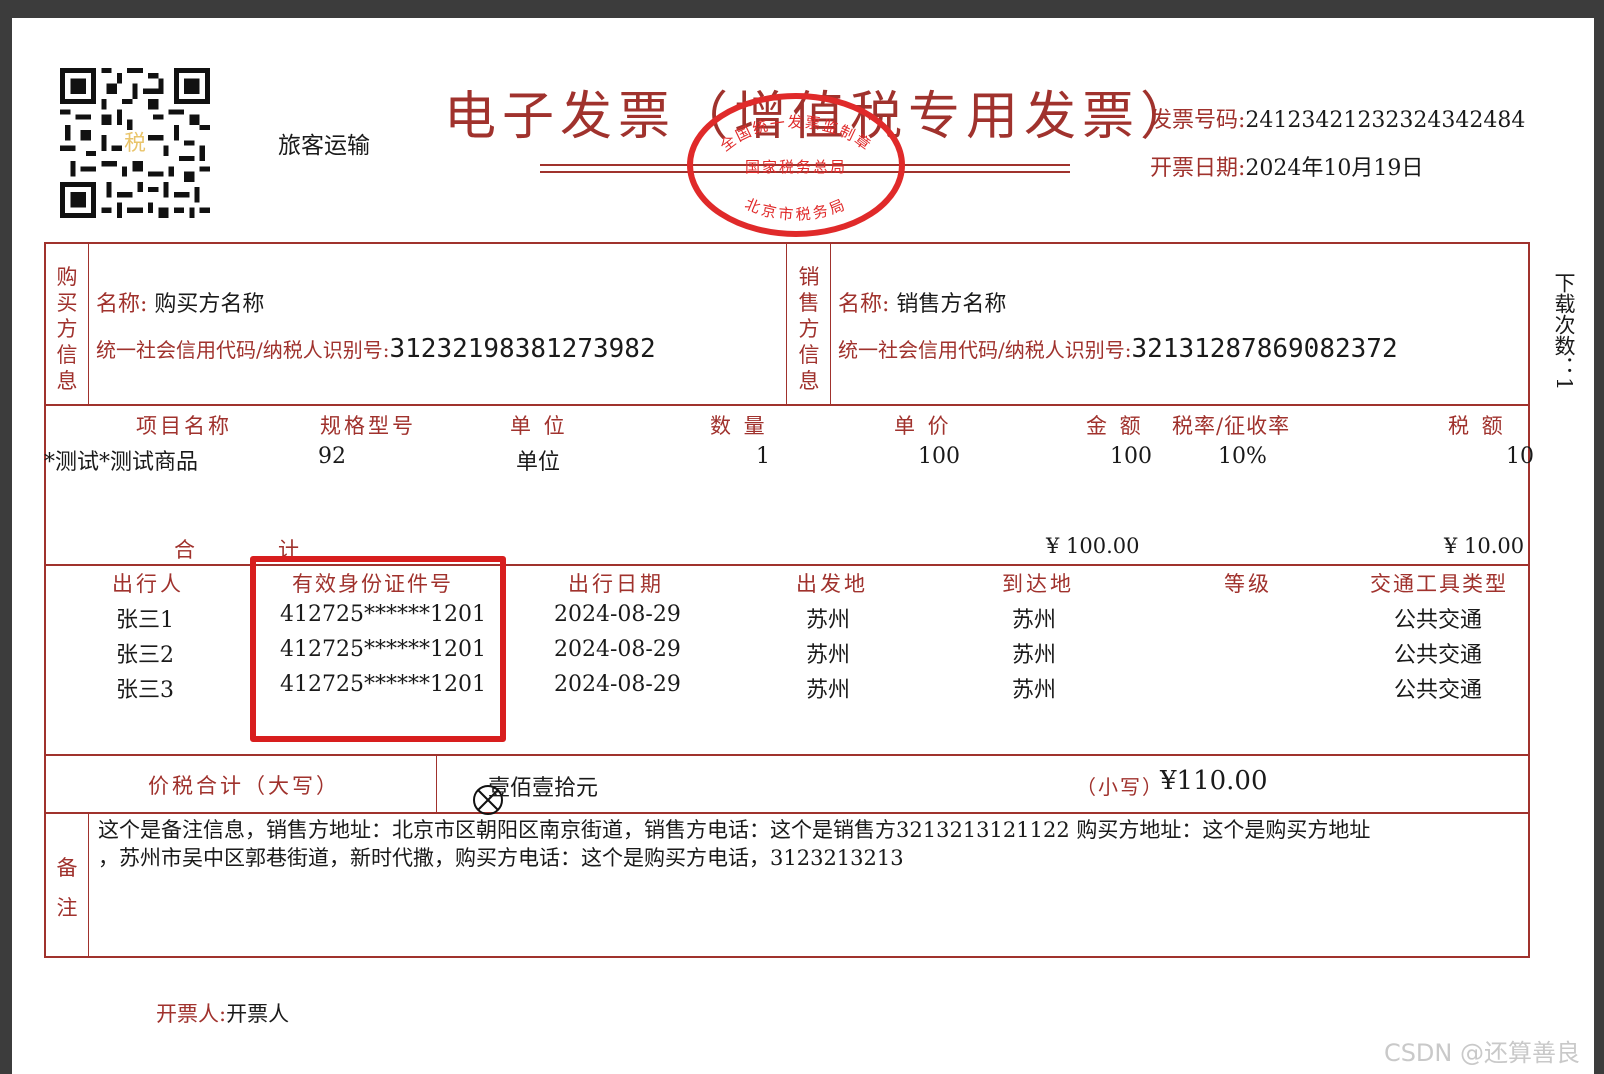  What do you see at coordinates (1248, 584) in the screenshot?
I see `col-class: 等级` at bounding box center [1248, 584].